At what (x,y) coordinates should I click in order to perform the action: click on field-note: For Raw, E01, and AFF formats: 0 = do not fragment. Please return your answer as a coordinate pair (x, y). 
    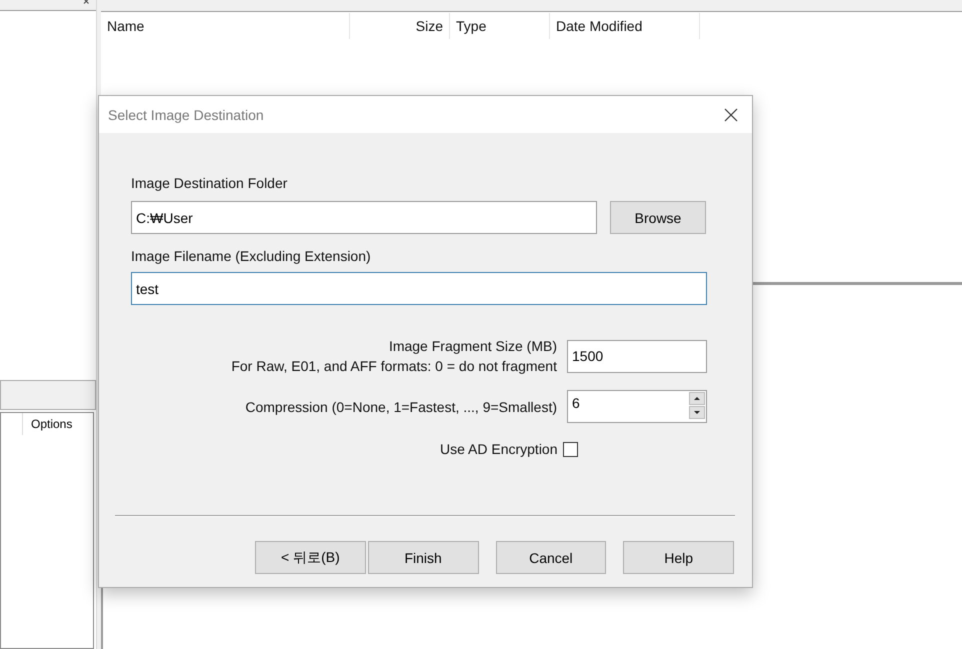
    Looking at the image, I should click on (394, 366).